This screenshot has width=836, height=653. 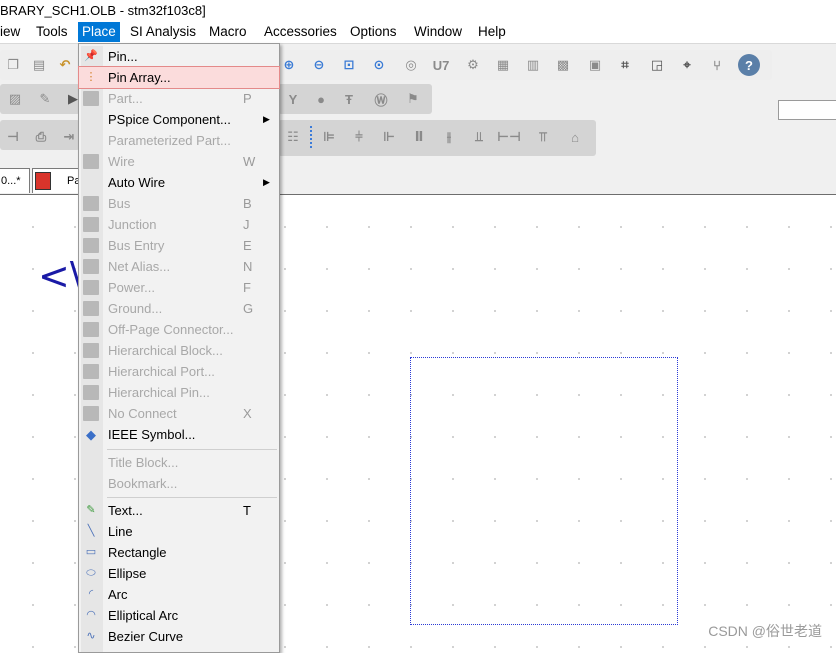 What do you see at coordinates (179, 224) in the screenshot?
I see `menu-item-junction: Junction J` at bounding box center [179, 224].